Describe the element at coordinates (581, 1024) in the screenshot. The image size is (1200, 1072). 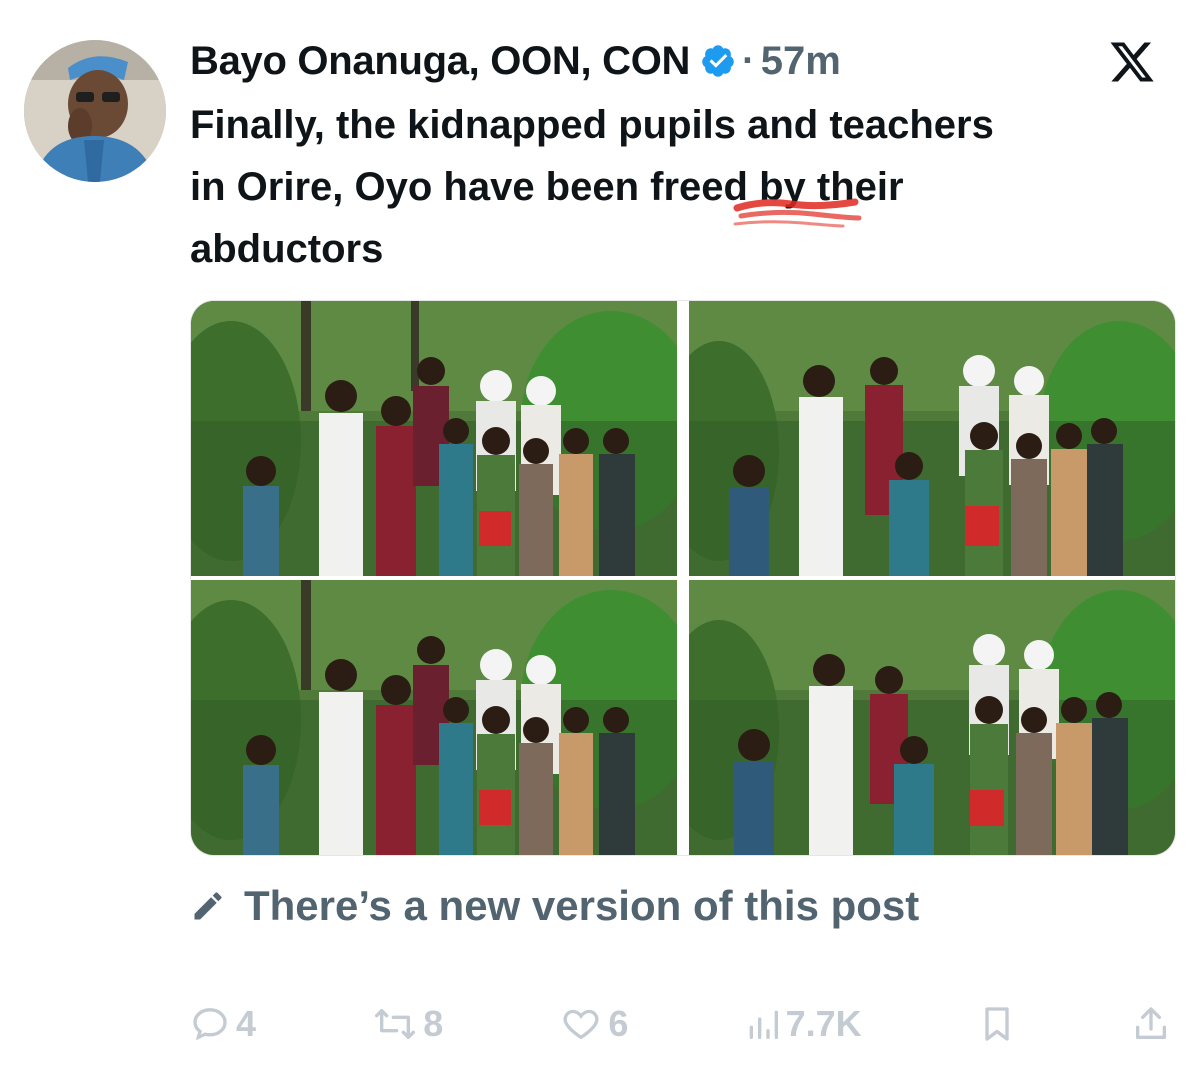
I see `heart-icon` at that location.